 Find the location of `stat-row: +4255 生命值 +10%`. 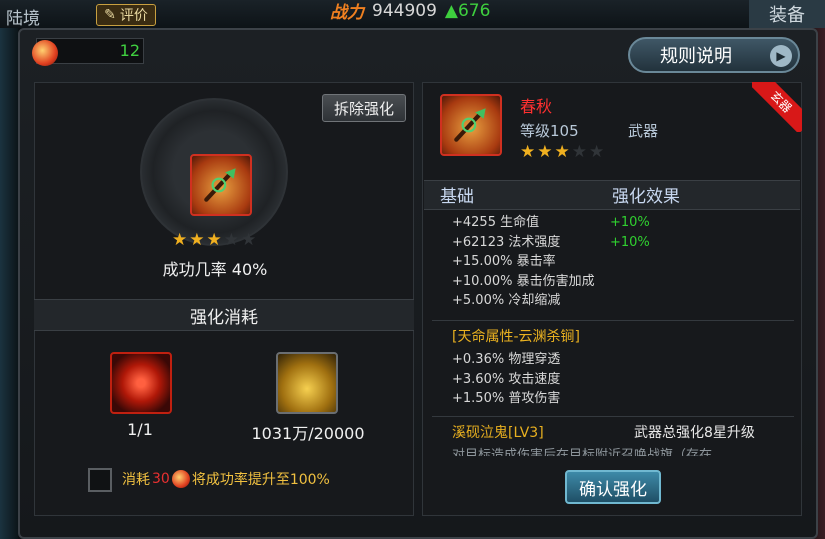

stat-row: +4255 生命值 +10% is located at coordinates (551, 223).